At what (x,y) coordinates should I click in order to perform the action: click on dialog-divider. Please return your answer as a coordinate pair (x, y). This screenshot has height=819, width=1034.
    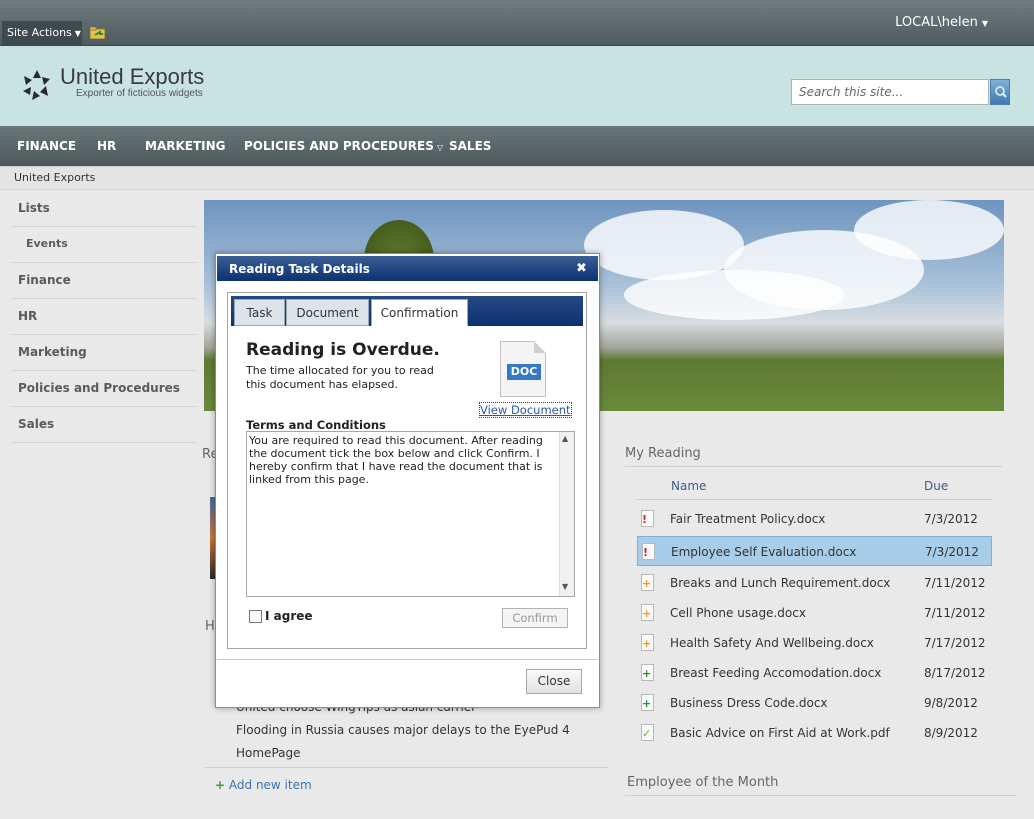
    Looking at the image, I should click on (407, 659).